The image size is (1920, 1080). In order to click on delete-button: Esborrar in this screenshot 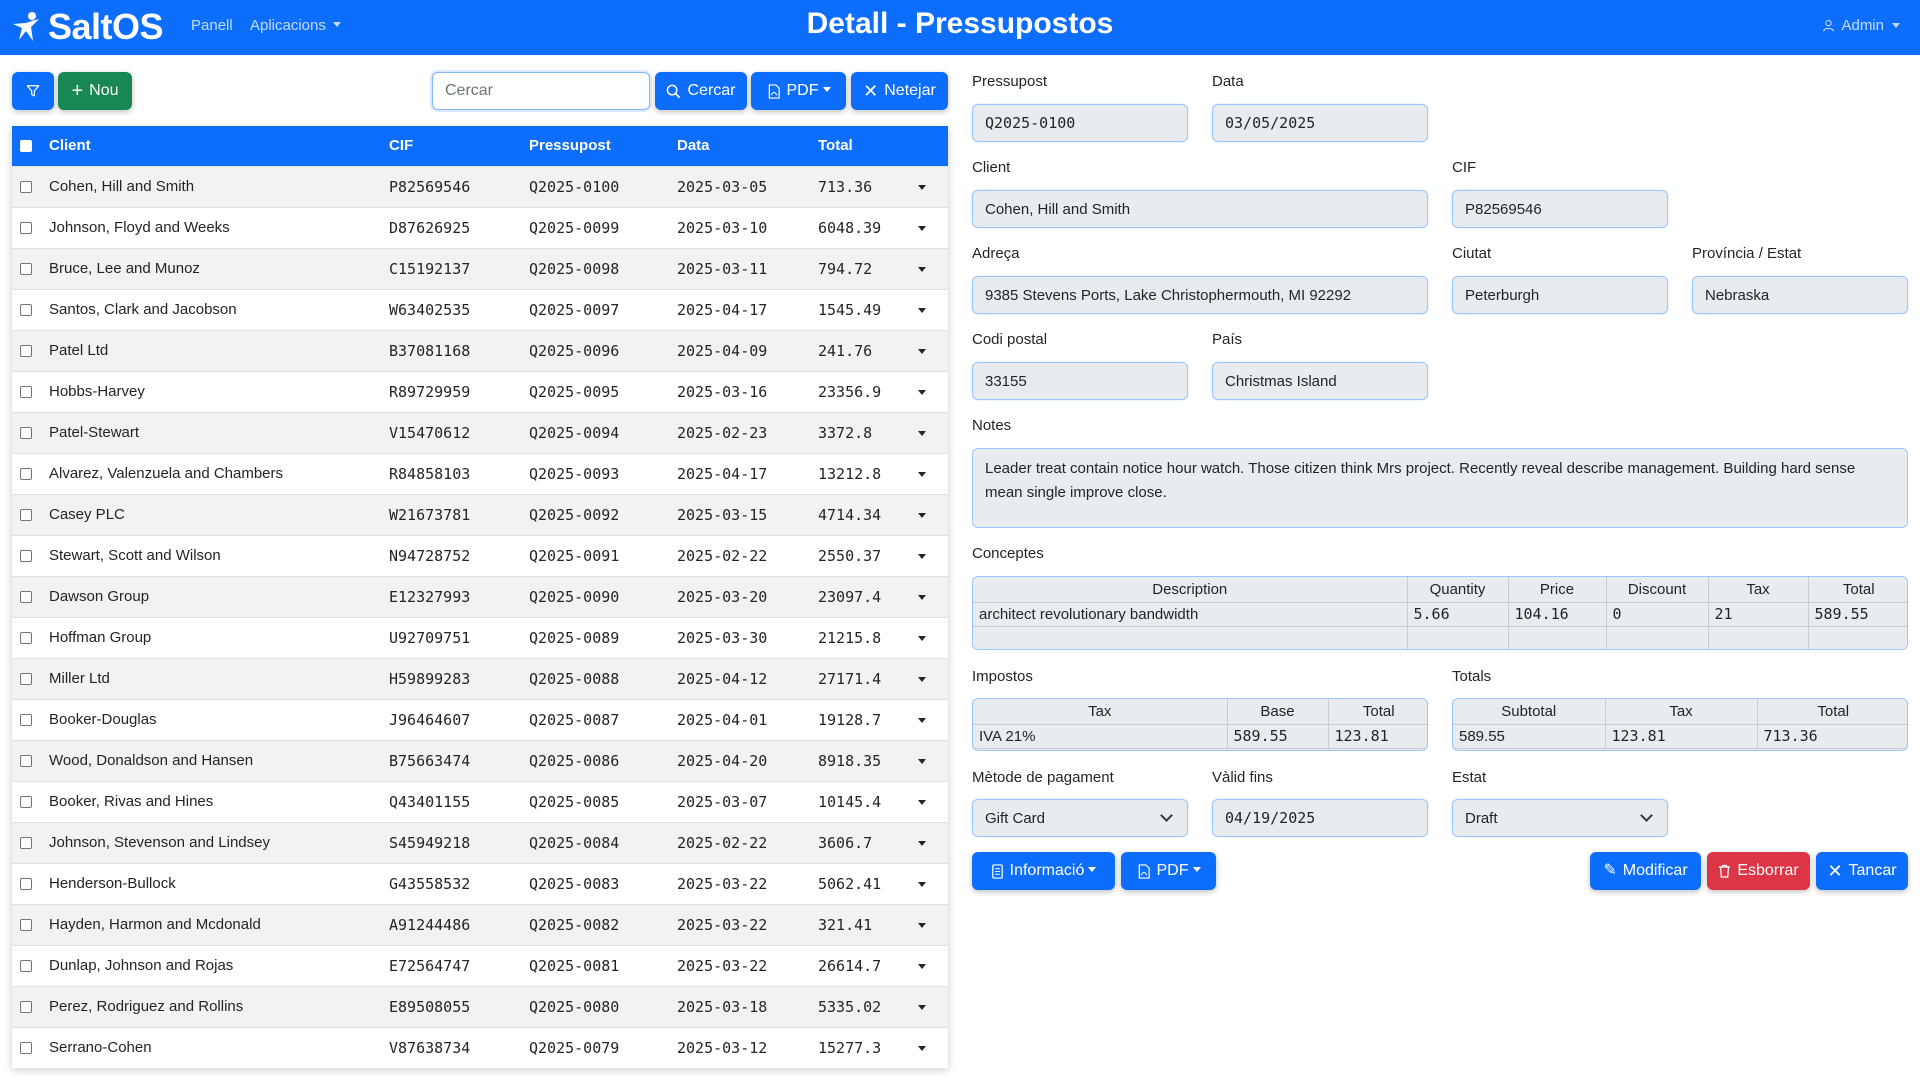, I will do `click(1758, 871)`.